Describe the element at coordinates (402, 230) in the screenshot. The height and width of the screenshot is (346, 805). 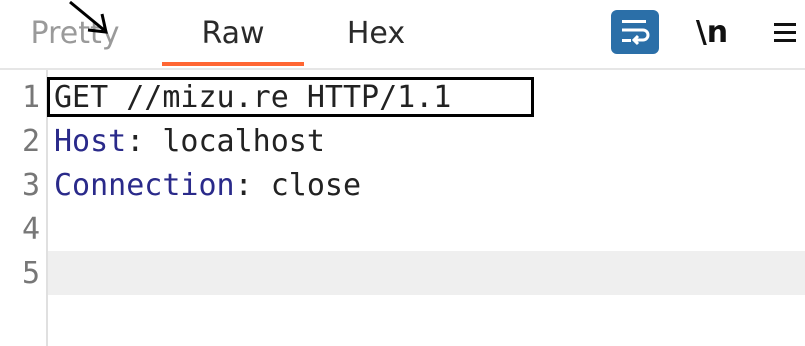
I see `editor-line: 4` at that location.